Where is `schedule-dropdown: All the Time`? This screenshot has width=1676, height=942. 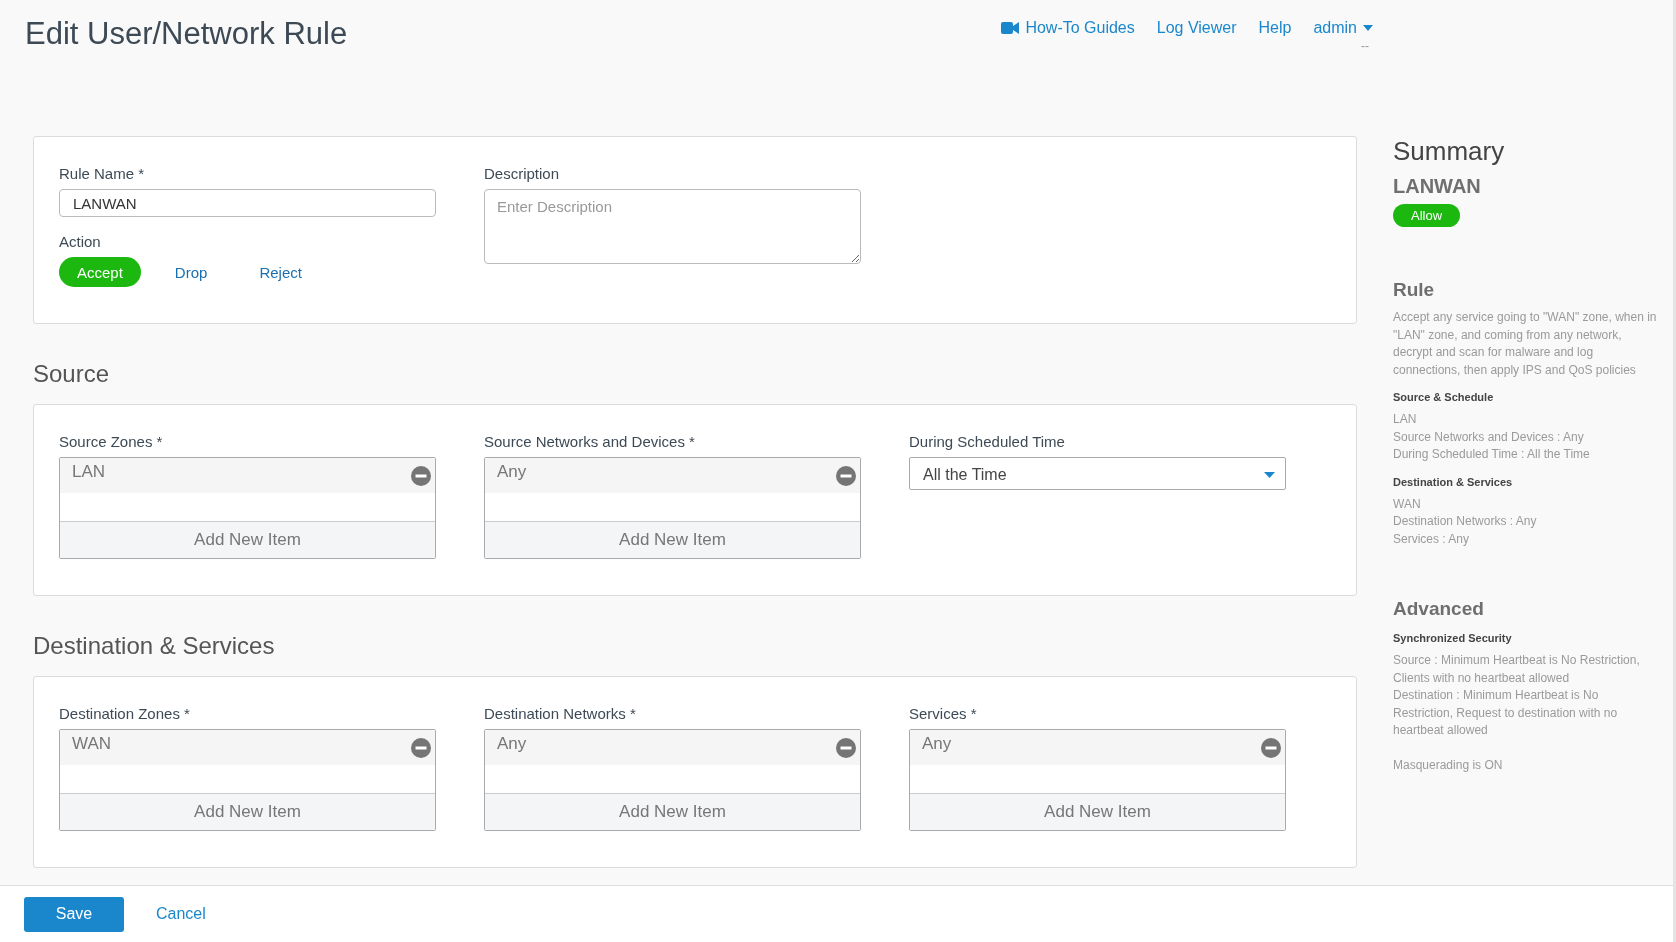 schedule-dropdown: All the Time is located at coordinates (1097, 473).